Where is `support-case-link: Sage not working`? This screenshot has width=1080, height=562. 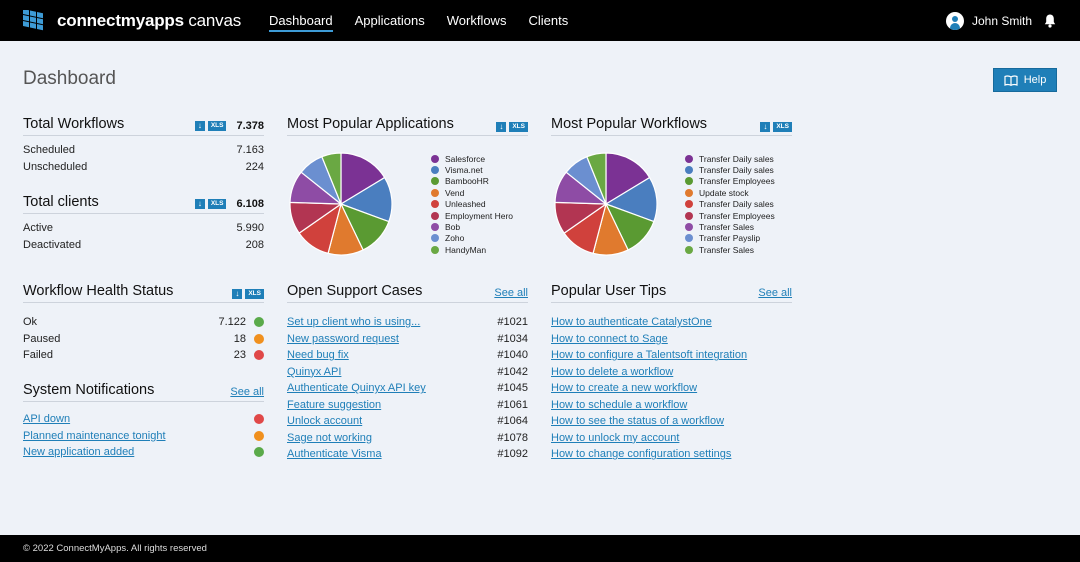
support-case-link: Sage not working is located at coordinates (329, 438).